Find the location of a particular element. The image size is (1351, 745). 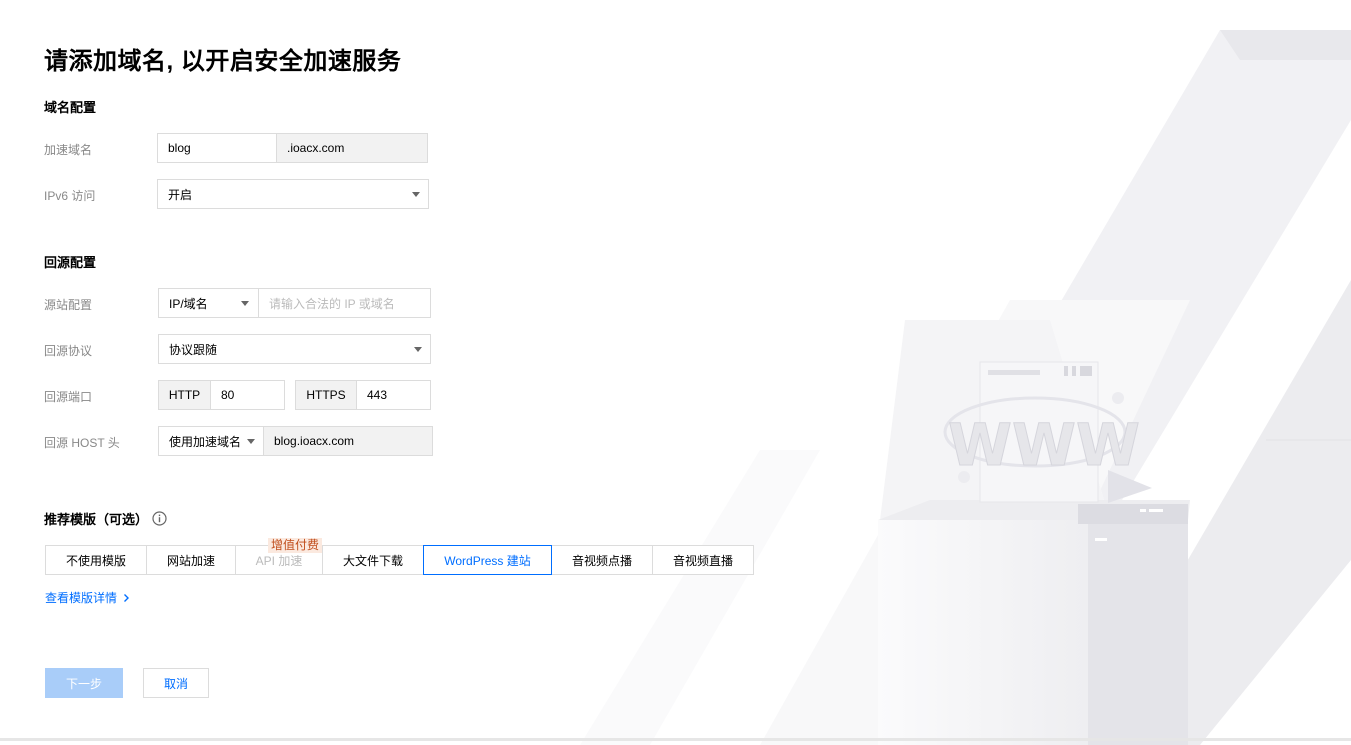

http-addon: HTTP is located at coordinates (184, 395).